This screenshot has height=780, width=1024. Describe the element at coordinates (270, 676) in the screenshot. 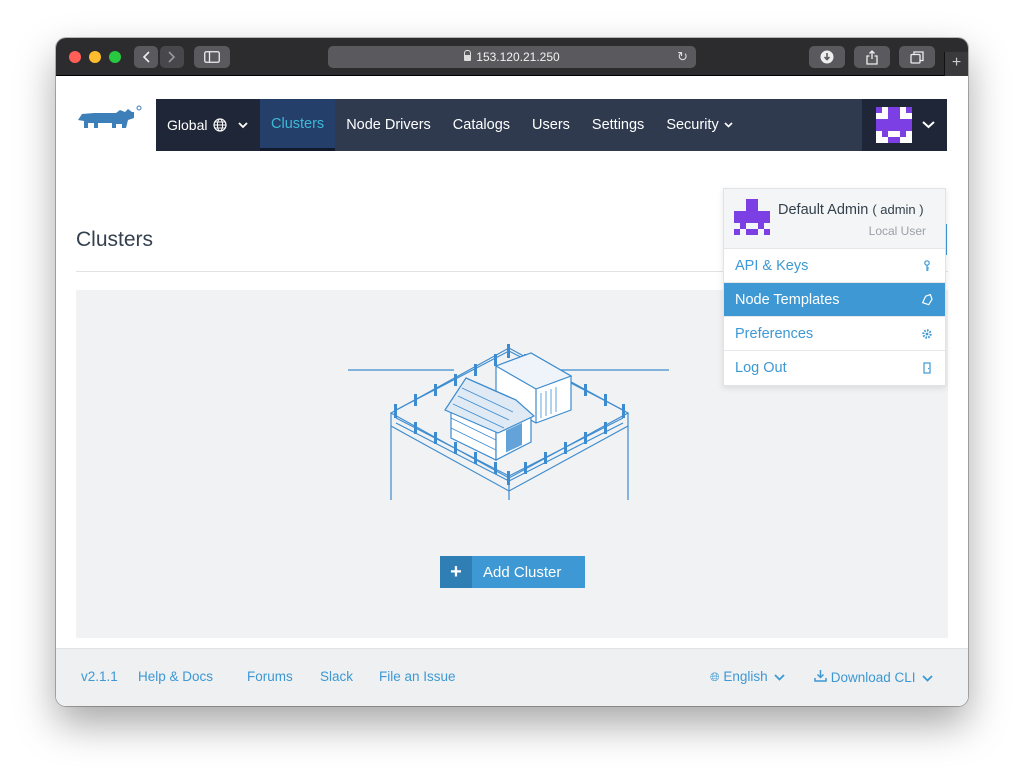

I see `forums-link: Forums` at that location.